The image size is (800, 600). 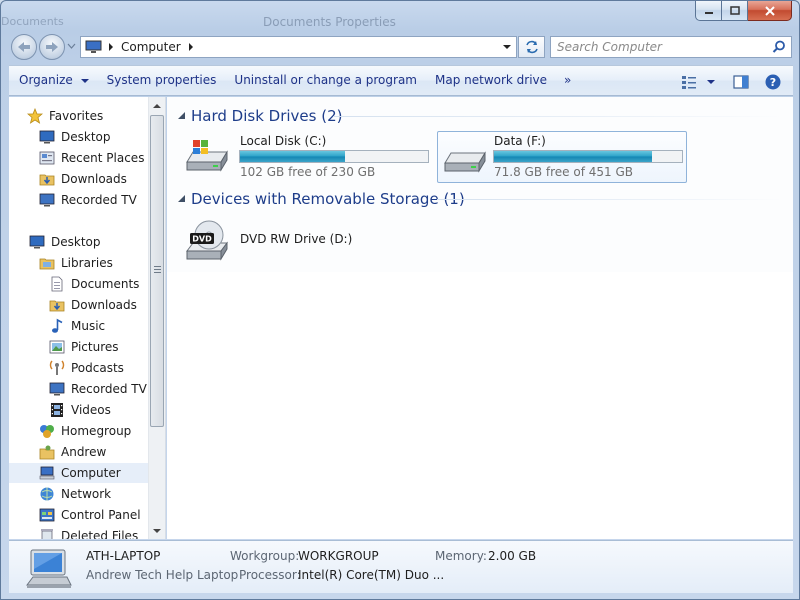 I want to click on back-arrow-icon, so click(x=24, y=47).